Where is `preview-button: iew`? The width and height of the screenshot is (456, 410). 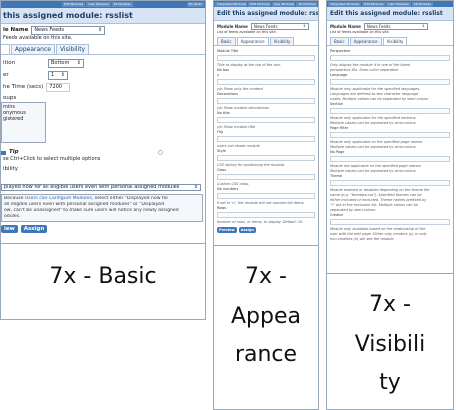 preview-button: iew is located at coordinates (9, 229).